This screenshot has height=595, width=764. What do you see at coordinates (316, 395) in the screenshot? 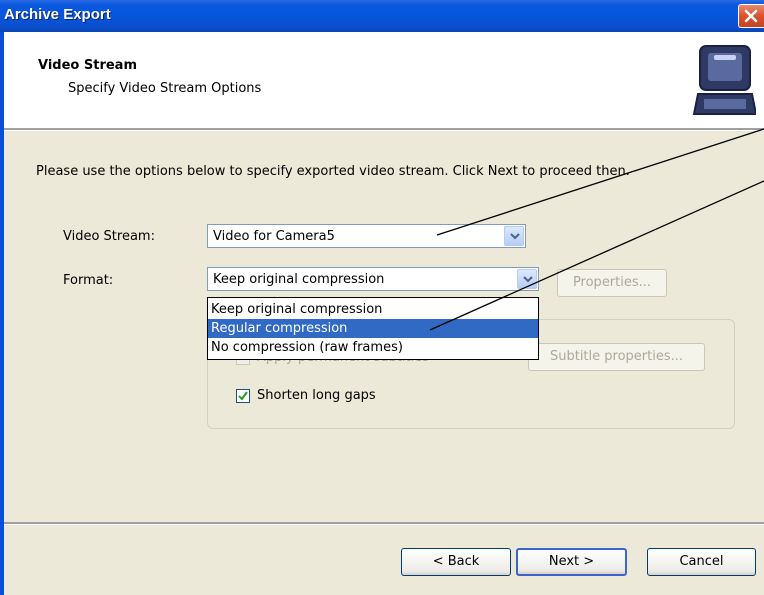
I see `shorten-gaps-label: Shorten long gaps` at bounding box center [316, 395].